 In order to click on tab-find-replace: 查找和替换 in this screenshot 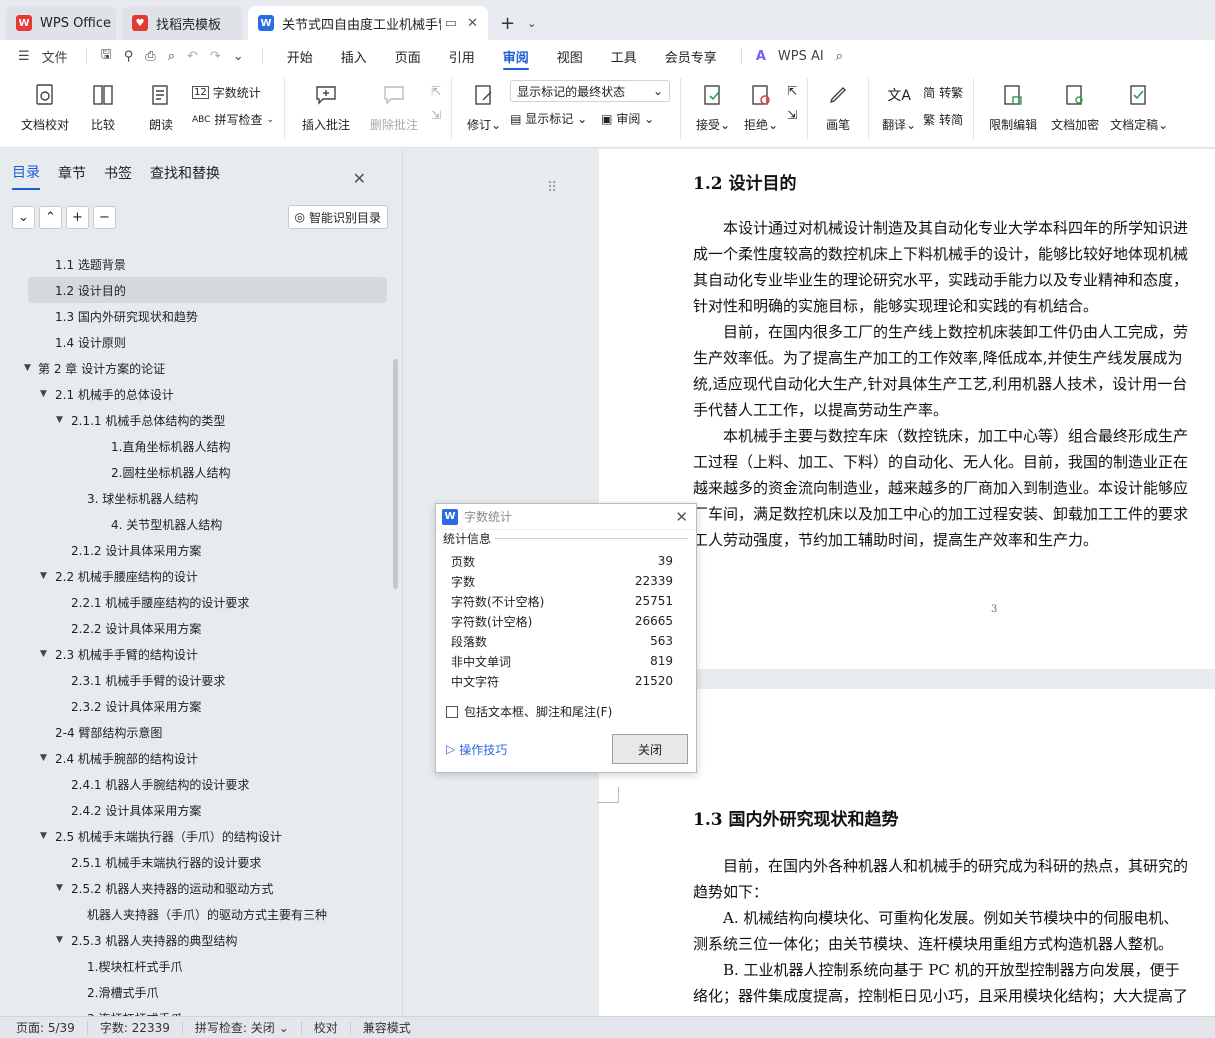, I will do `click(185, 173)`.